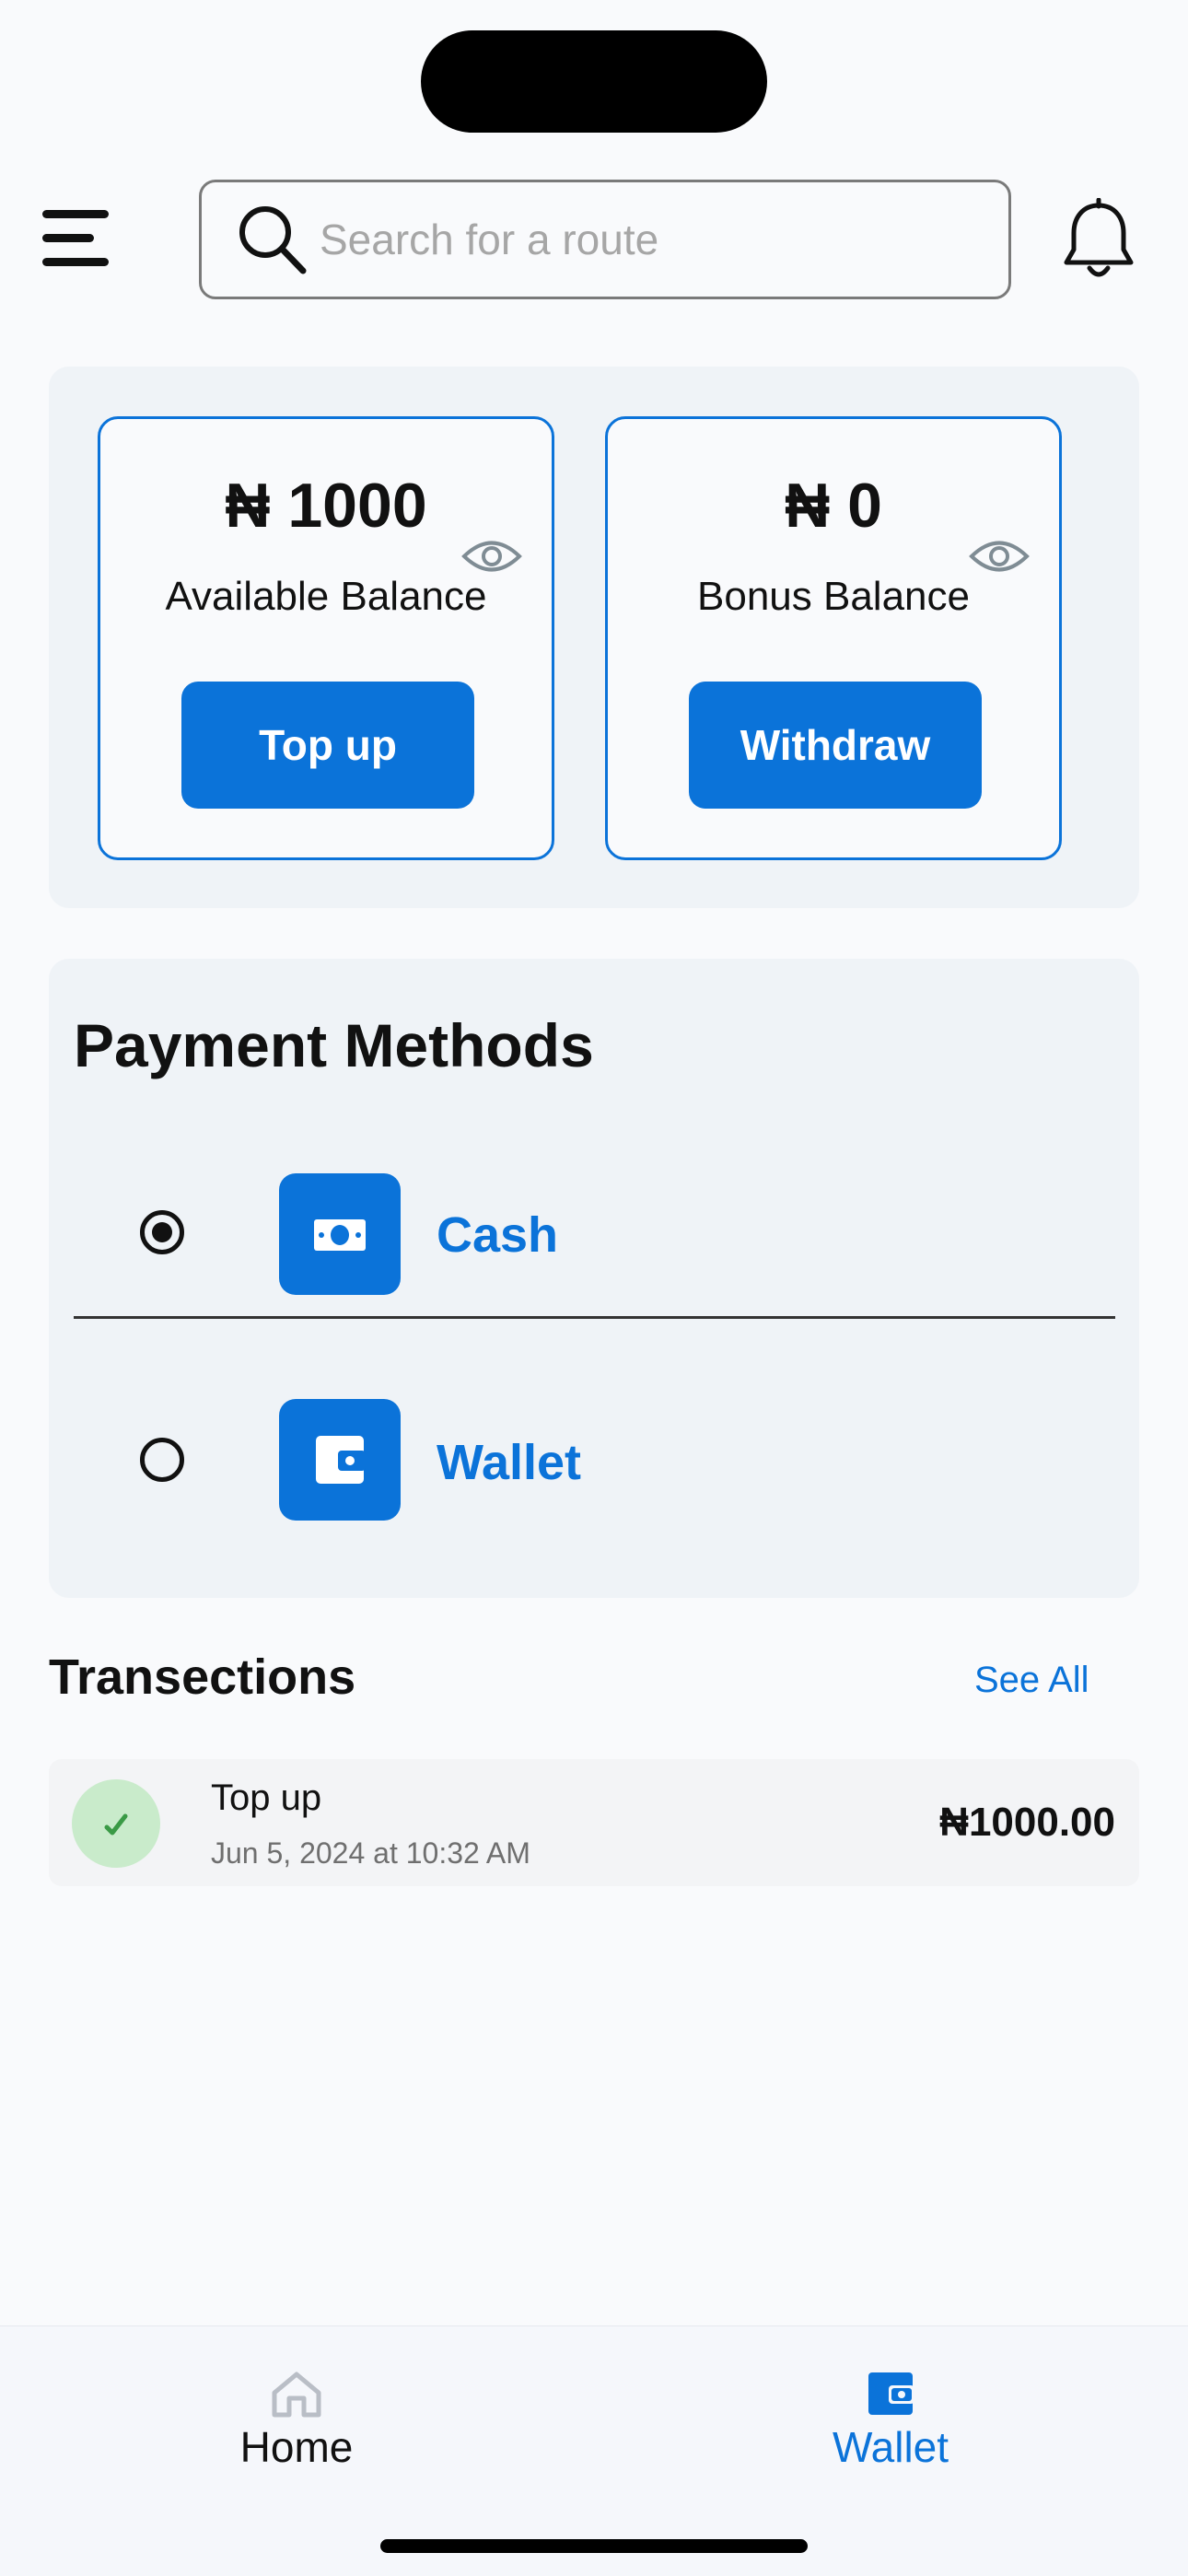  I want to click on transaction-name: Top up, so click(266, 1798).